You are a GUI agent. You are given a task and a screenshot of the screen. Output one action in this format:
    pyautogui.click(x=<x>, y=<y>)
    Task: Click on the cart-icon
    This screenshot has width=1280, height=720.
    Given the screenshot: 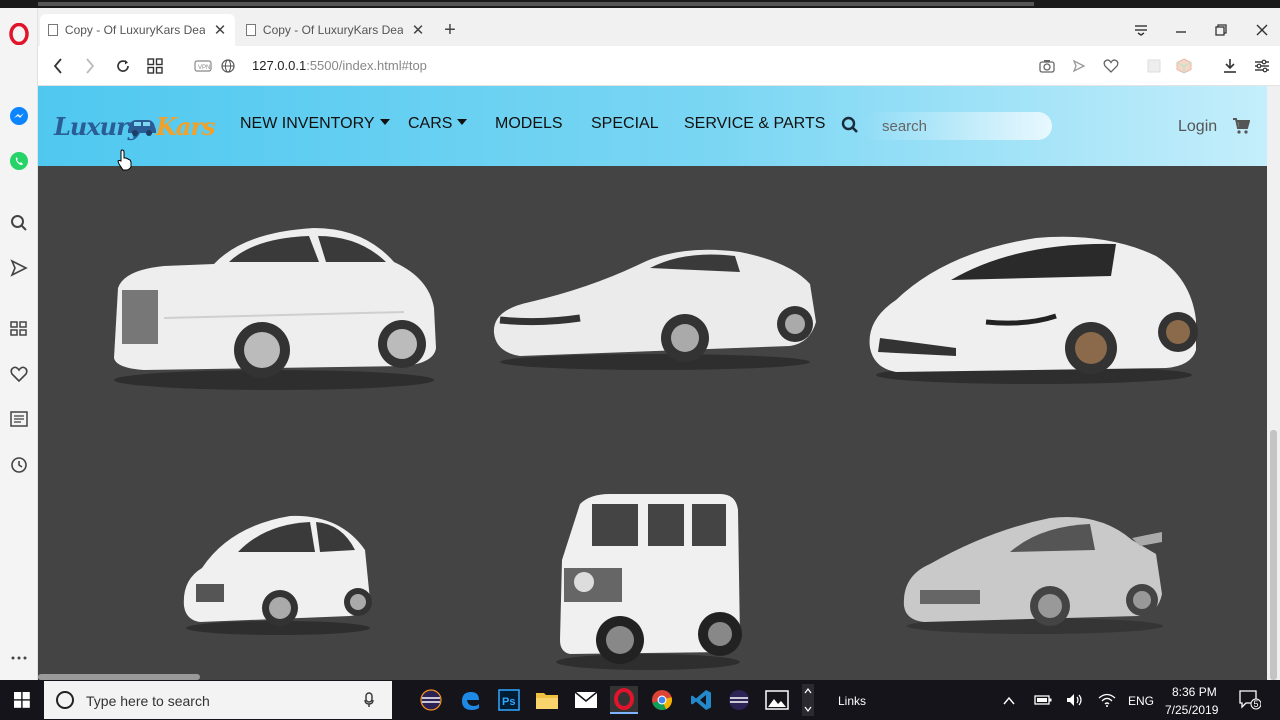 What is the action you would take?
    pyautogui.click(x=1241, y=128)
    